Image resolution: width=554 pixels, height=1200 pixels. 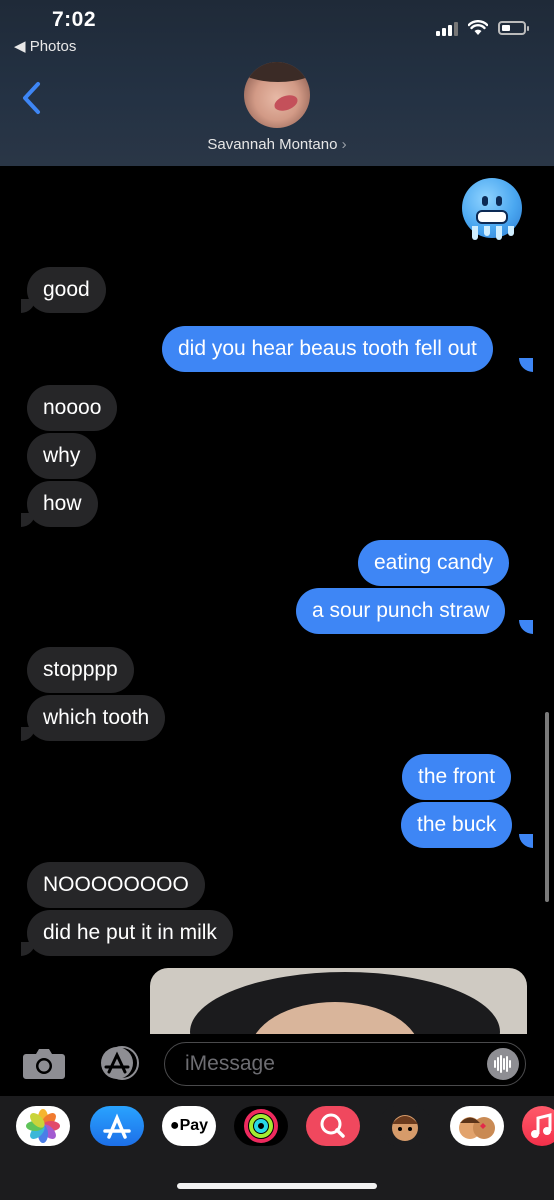 I want to click on battery-icon, so click(x=513, y=28).